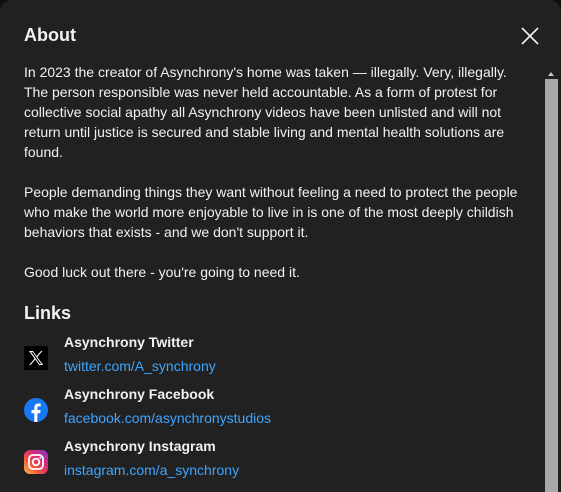 The height and width of the screenshot is (492, 561). What do you see at coordinates (167, 418) in the screenshot?
I see `link-url: facebook.com/asynchronystudios` at bounding box center [167, 418].